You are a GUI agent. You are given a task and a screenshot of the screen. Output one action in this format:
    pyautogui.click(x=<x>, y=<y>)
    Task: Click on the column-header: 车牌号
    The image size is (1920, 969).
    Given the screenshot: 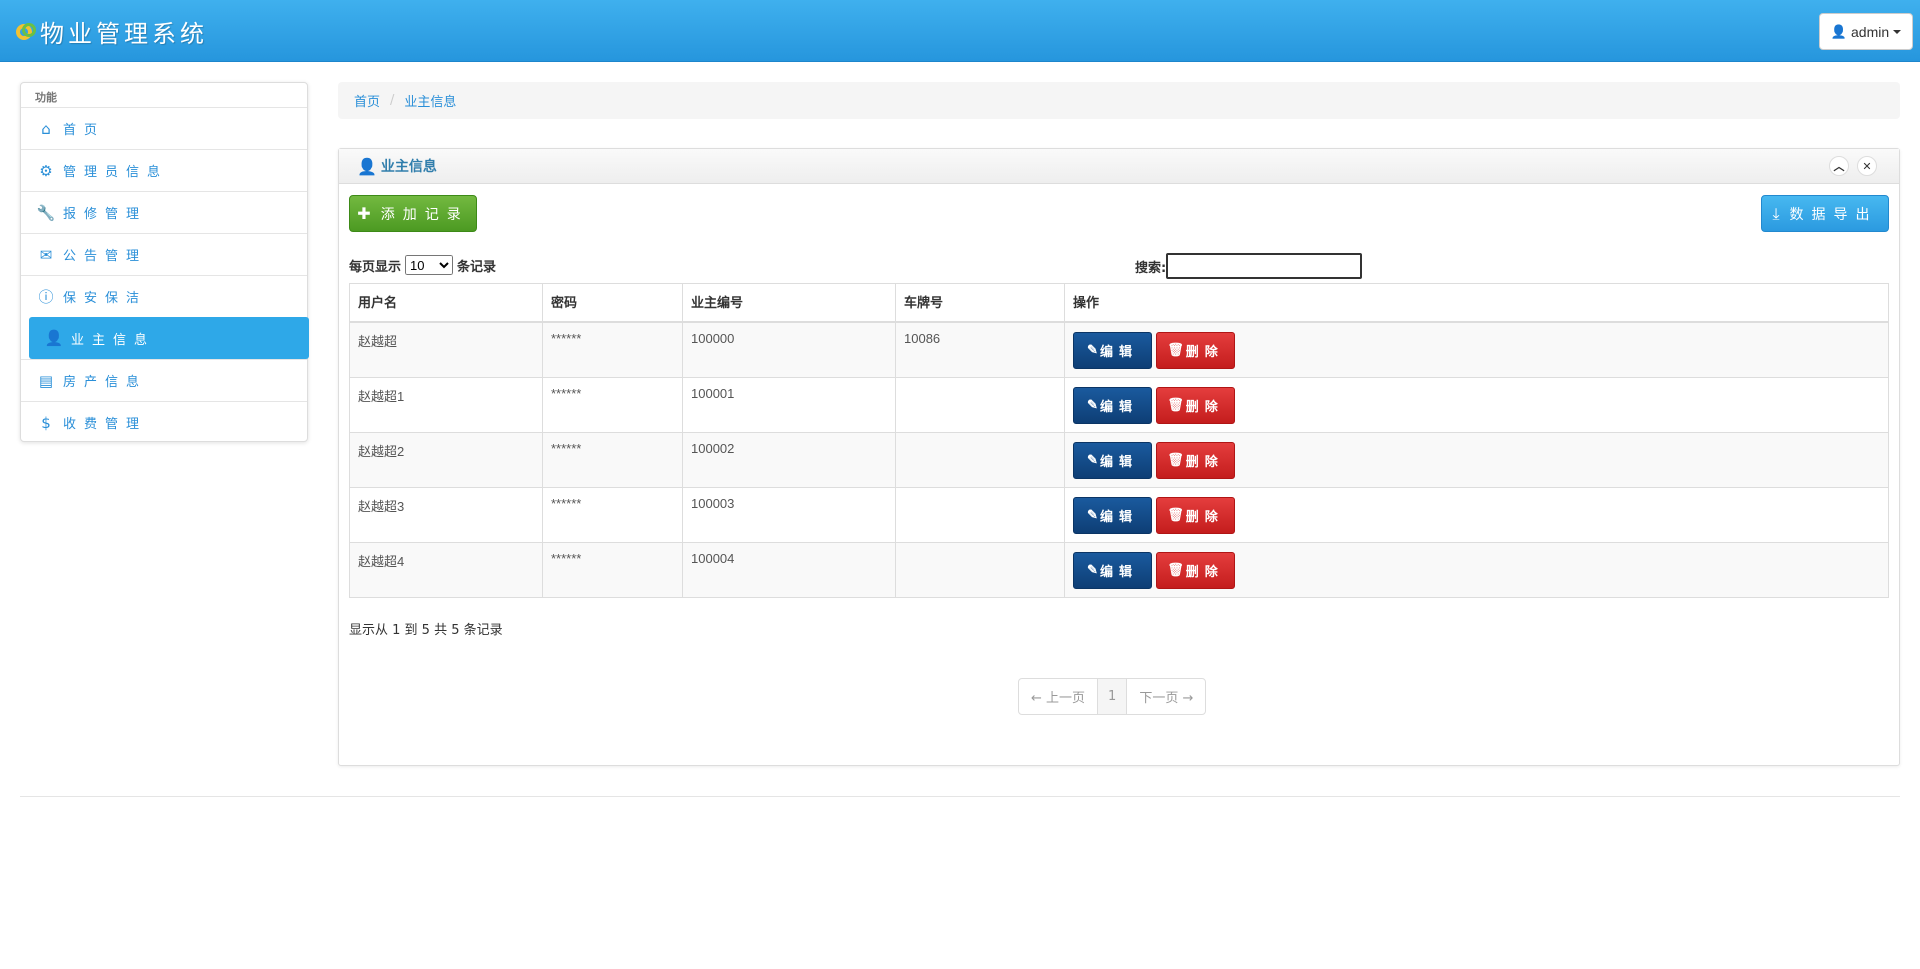 What is the action you would take?
    pyautogui.click(x=980, y=303)
    